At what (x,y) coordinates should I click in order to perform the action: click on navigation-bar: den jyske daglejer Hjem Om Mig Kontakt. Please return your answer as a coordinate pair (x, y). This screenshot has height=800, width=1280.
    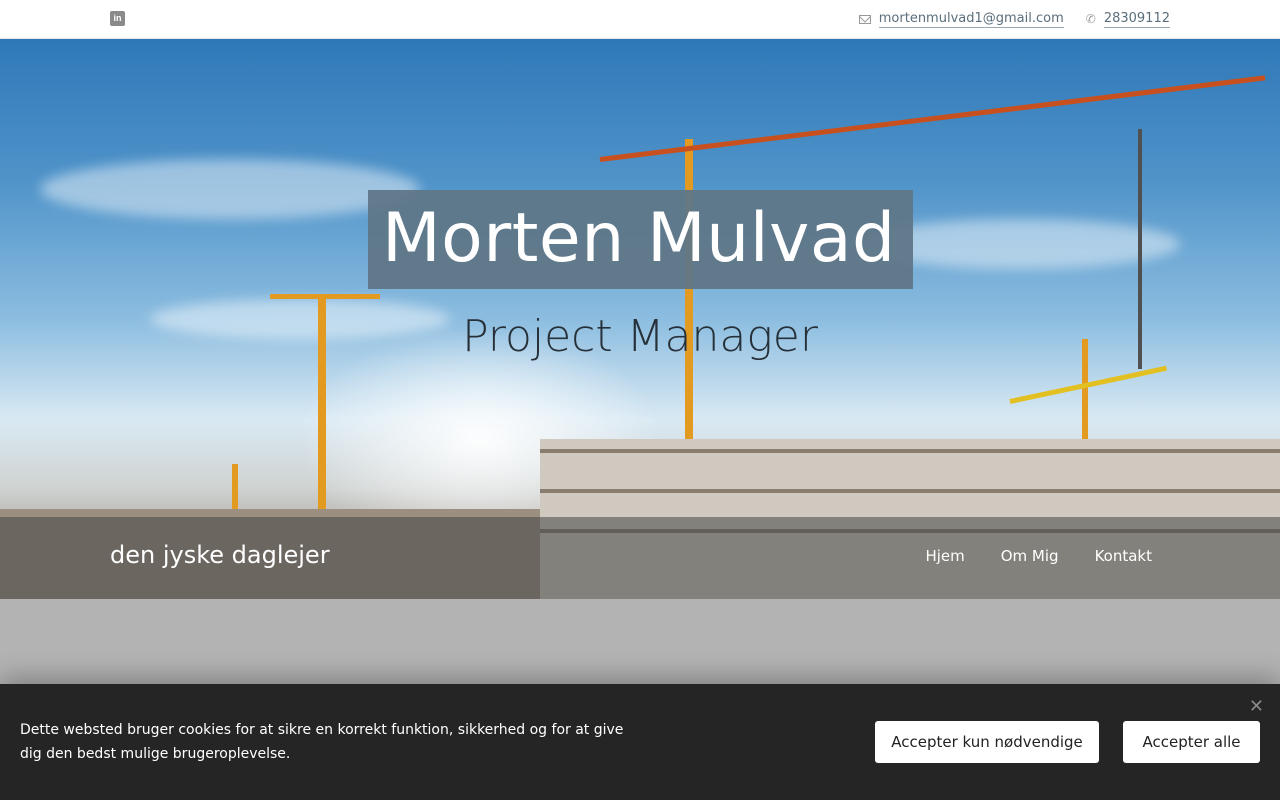
    Looking at the image, I should click on (640, 558).